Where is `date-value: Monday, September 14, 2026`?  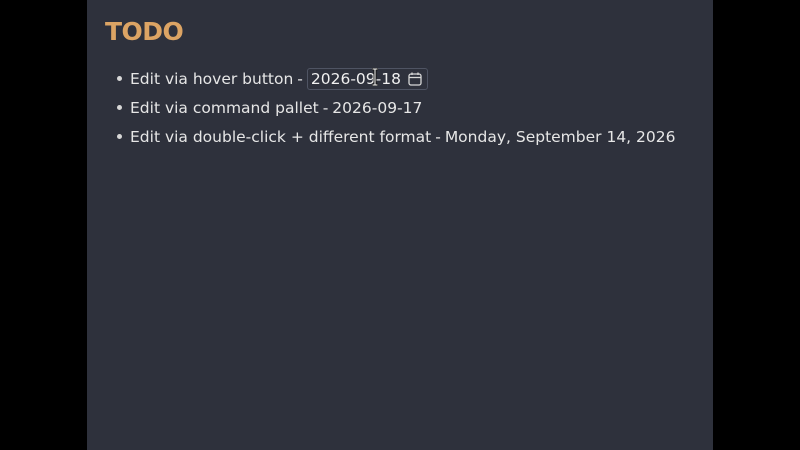 date-value: Monday, September 14, 2026 is located at coordinates (560, 137).